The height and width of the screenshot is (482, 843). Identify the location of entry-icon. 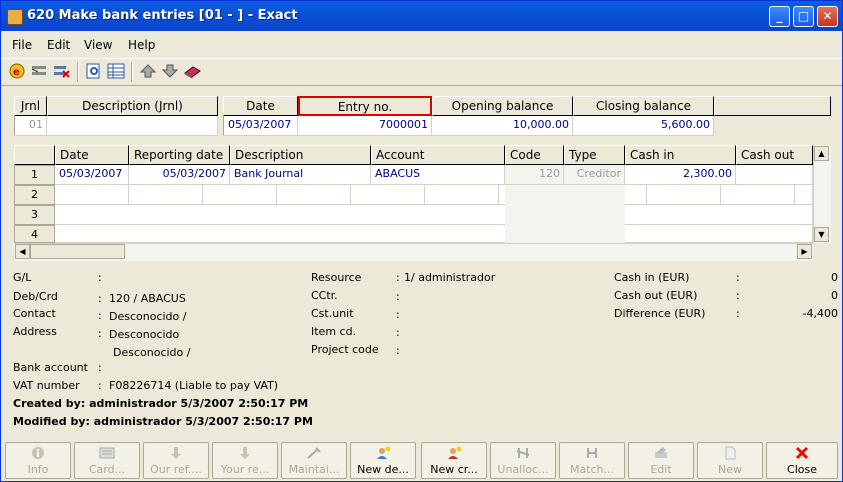
(39, 71).